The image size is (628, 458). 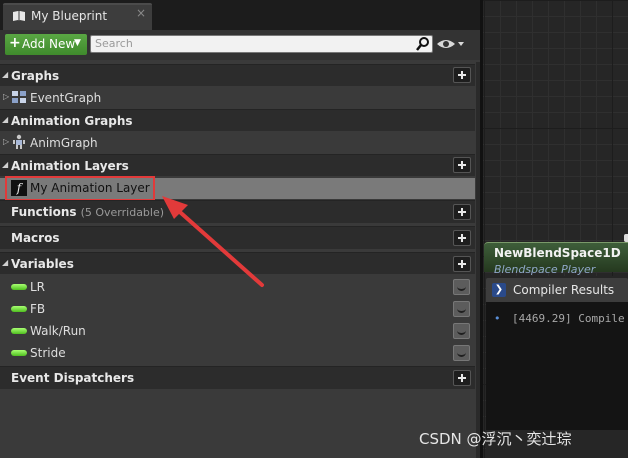 What do you see at coordinates (77, 43) in the screenshot?
I see `chevron-down-icon: ▼` at bounding box center [77, 43].